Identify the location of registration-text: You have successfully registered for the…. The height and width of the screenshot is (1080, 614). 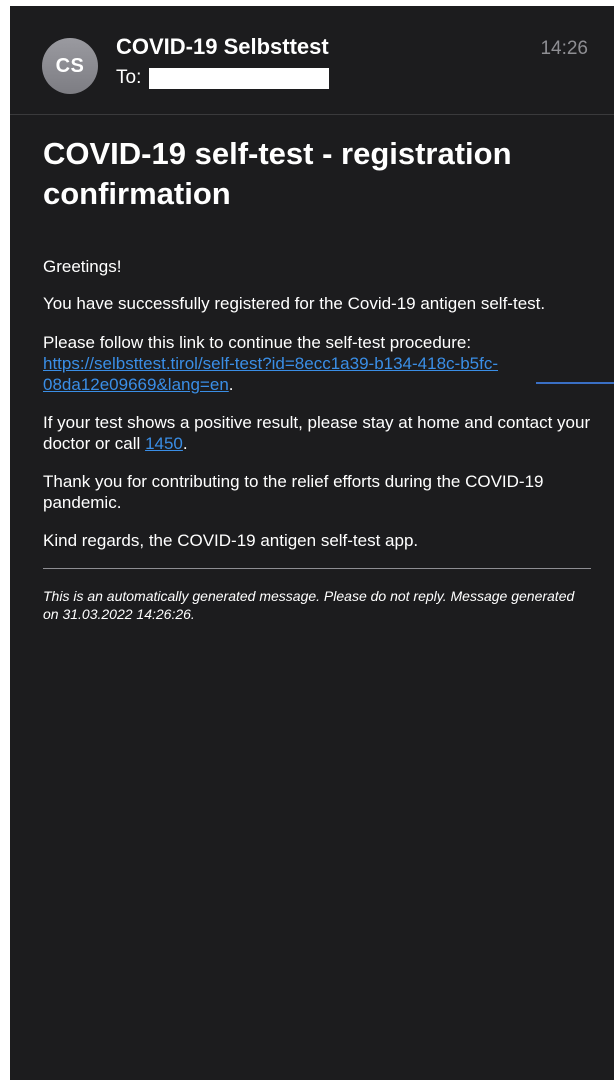
(294, 303).